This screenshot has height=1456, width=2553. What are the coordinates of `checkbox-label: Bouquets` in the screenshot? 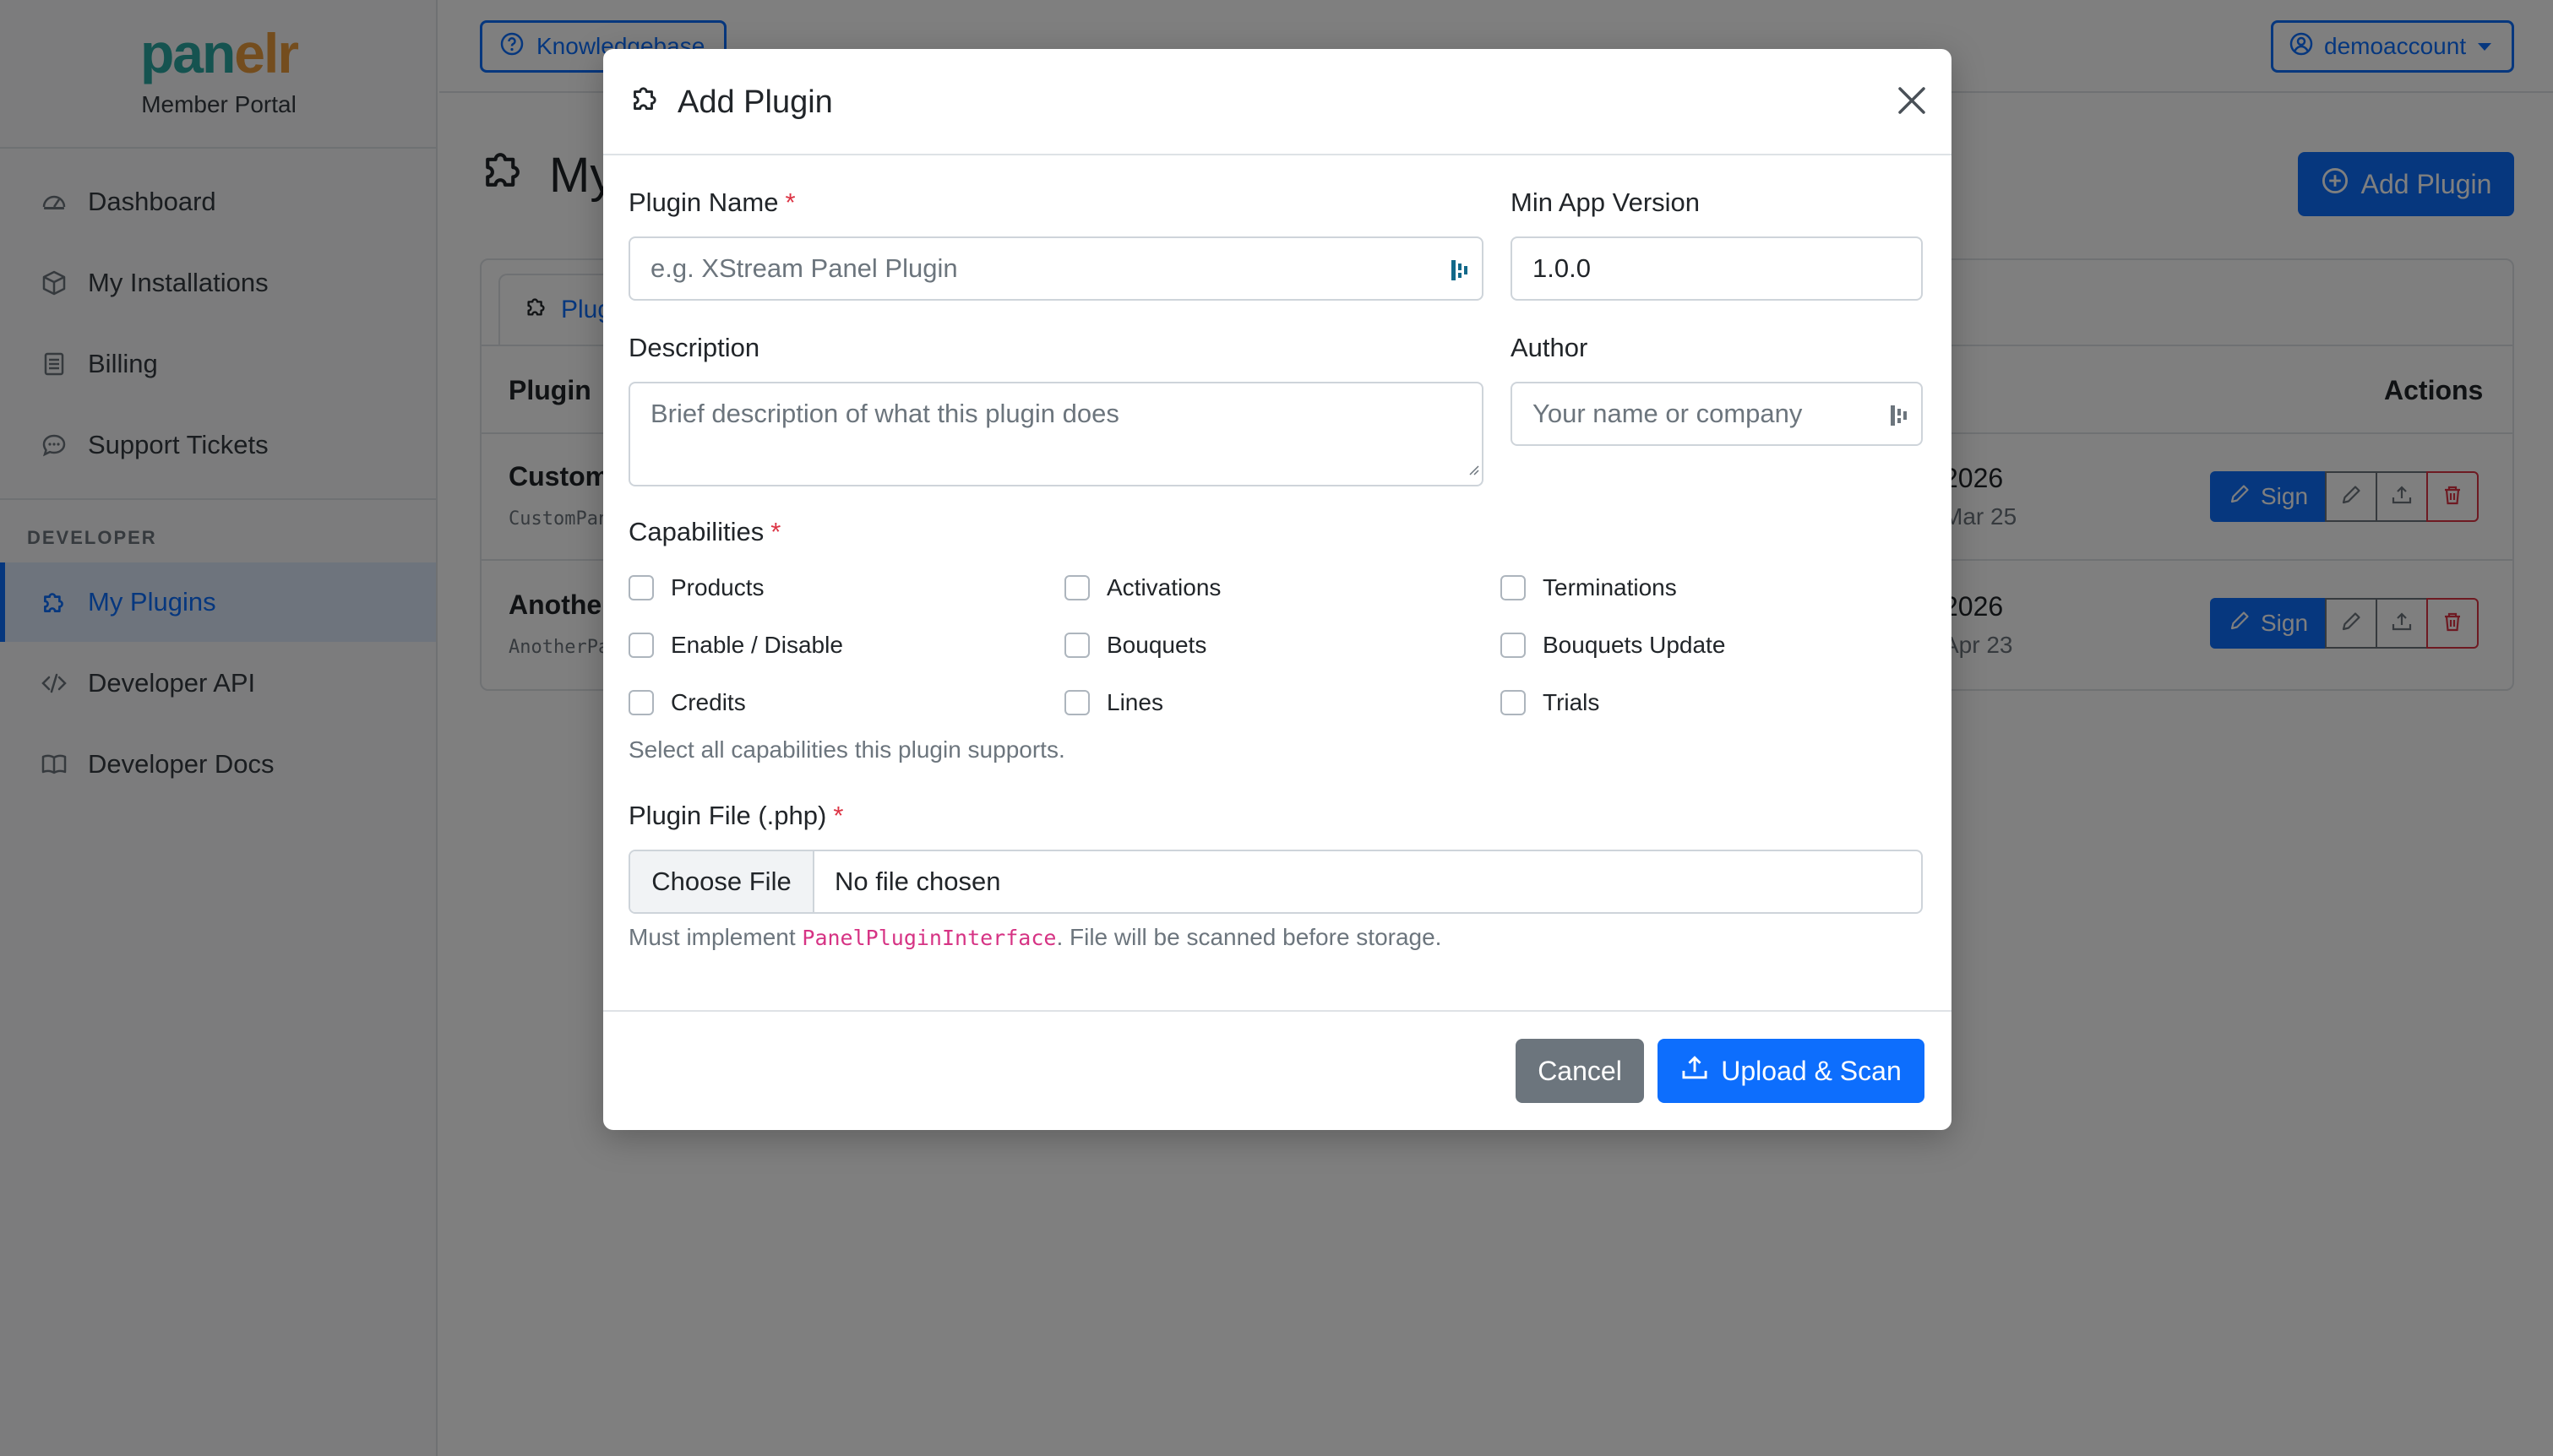 It's located at (1157, 645).